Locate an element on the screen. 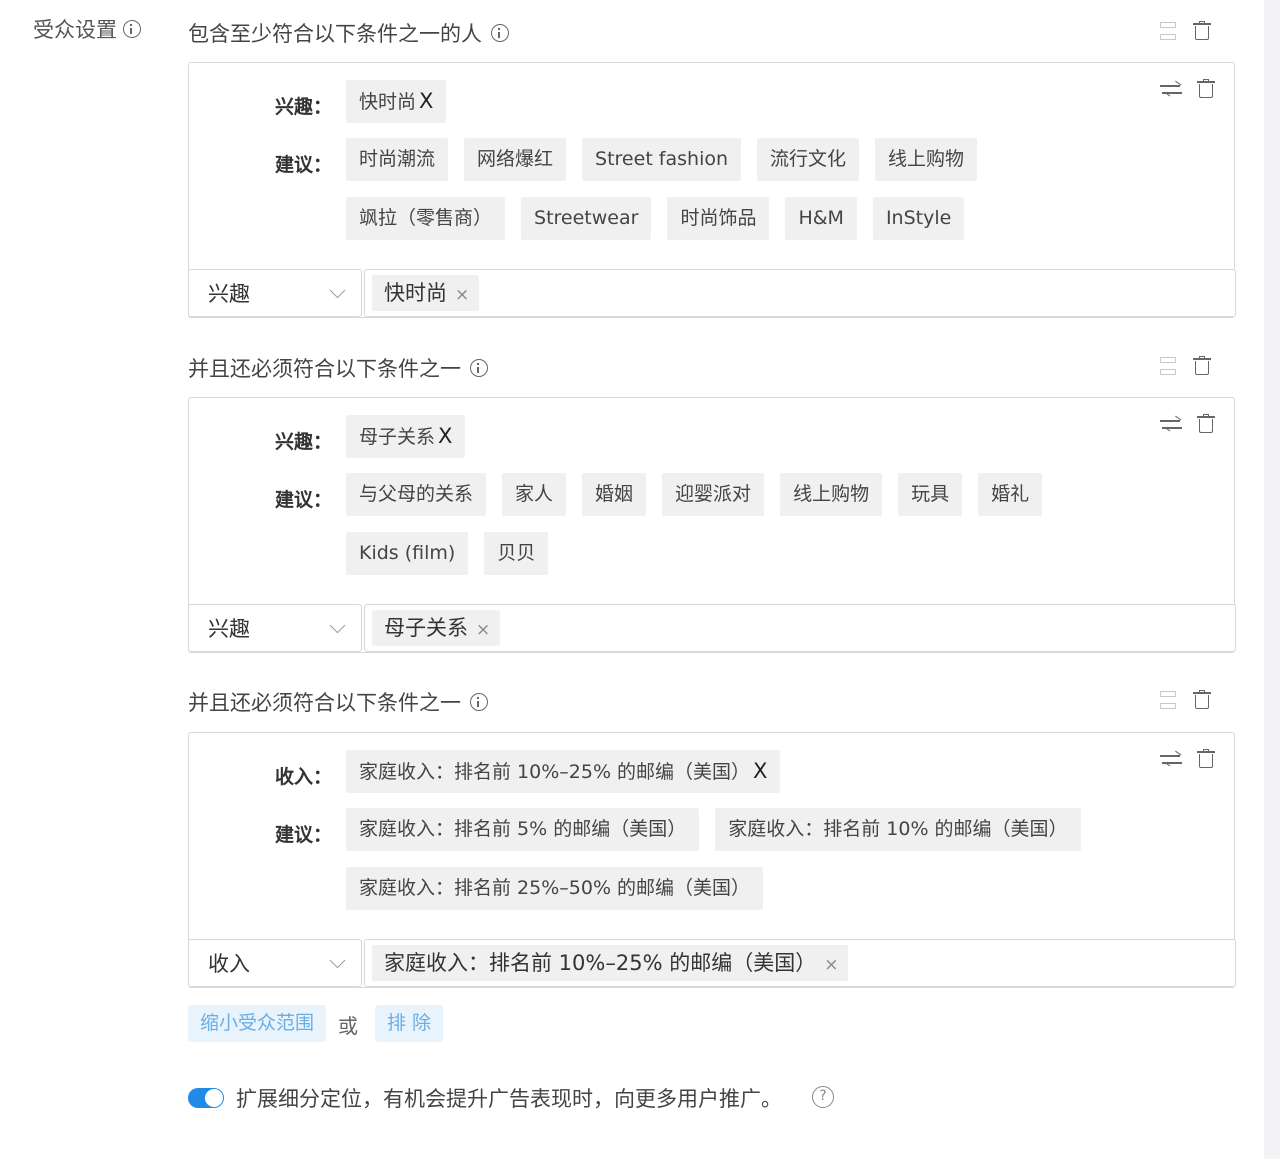  tag: 快时尚 × is located at coordinates (426, 293).